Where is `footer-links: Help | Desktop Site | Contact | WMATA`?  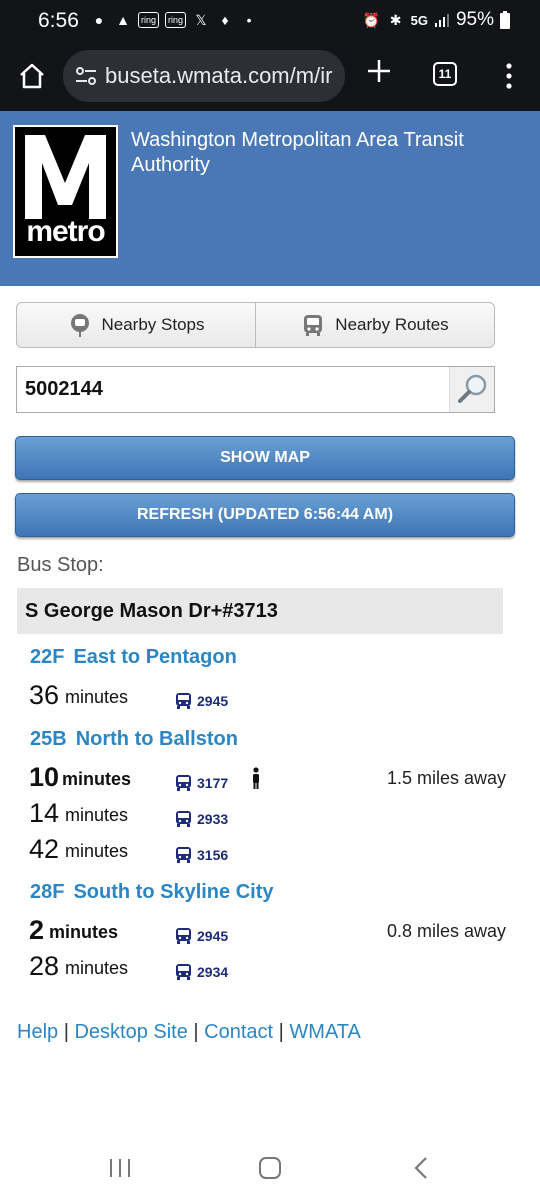
footer-links: Help | Desktop Site | Contact | WMATA is located at coordinates (189, 1032).